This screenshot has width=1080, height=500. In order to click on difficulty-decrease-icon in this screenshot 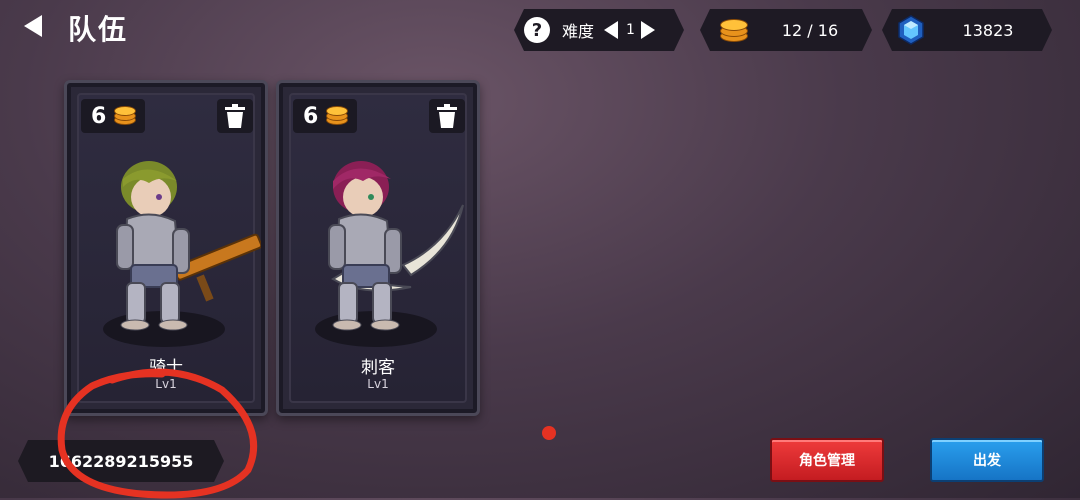, I will do `click(611, 30)`.